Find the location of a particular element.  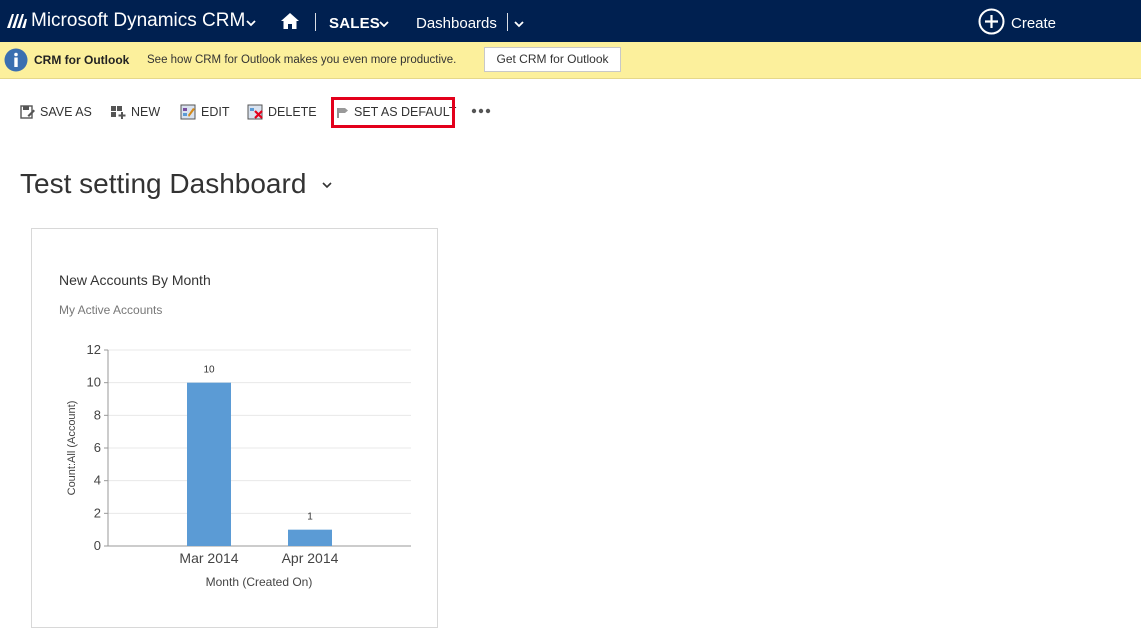

y-tick-label: 6 is located at coordinates (97, 447).